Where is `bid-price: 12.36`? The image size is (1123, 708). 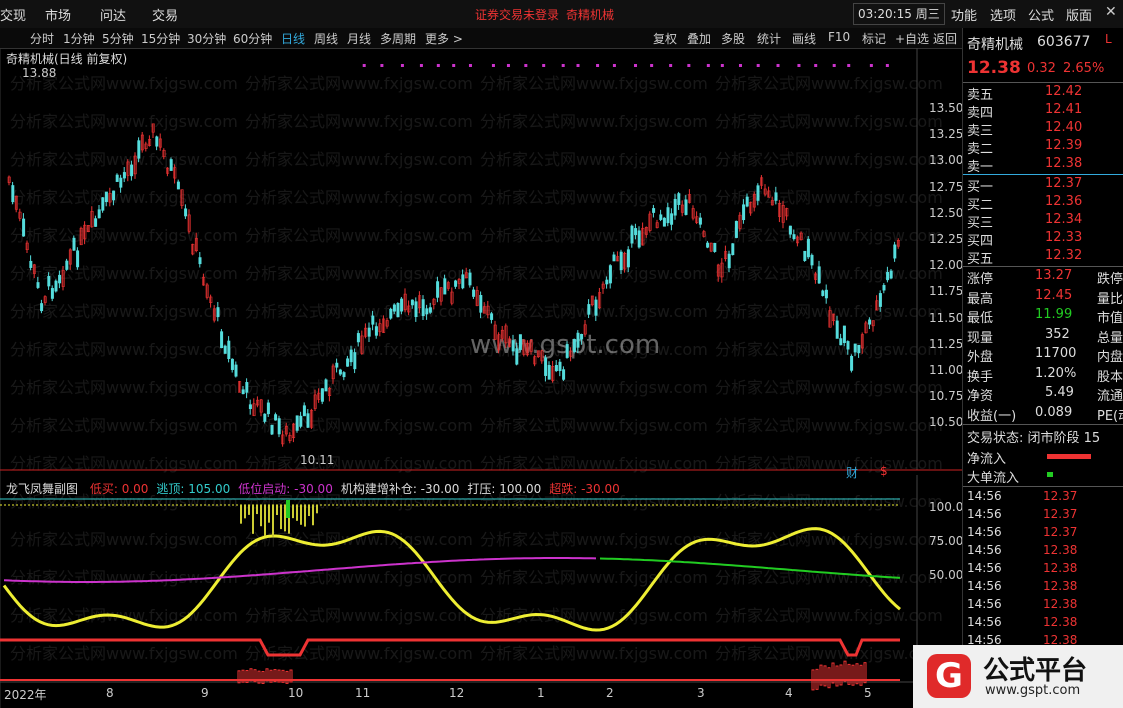 bid-price: 12.36 is located at coordinates (1064, 201).